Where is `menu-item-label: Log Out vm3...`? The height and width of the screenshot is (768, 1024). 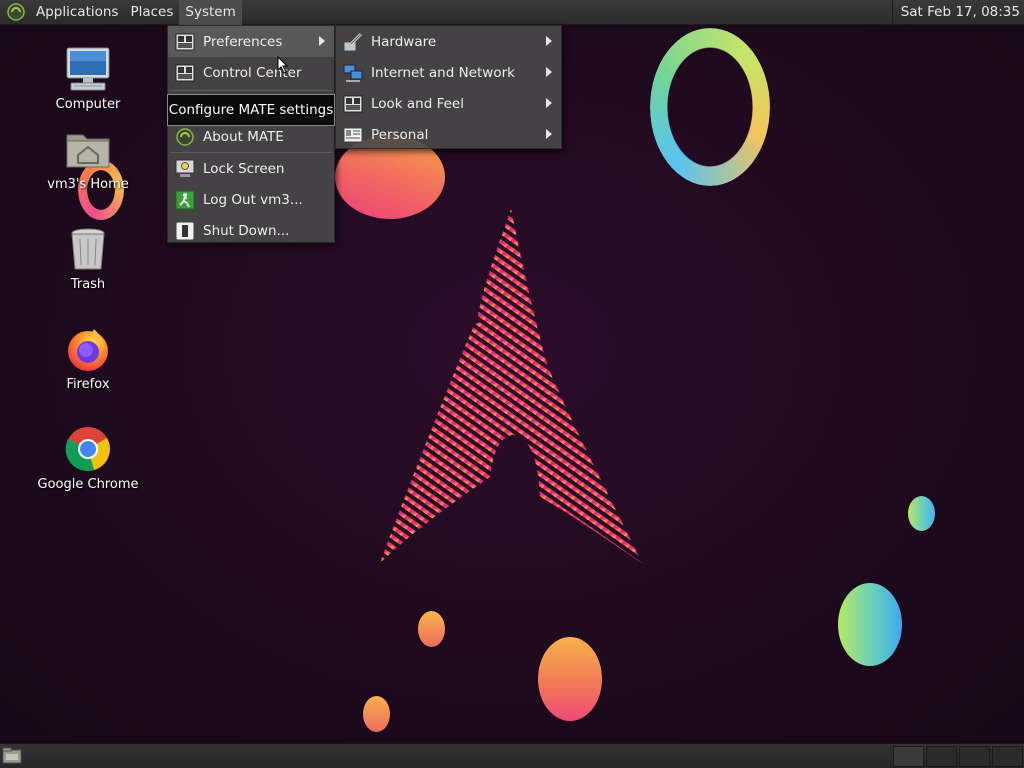
menu-item-label: Log Out vm3... is located at coordinates (253, 199).